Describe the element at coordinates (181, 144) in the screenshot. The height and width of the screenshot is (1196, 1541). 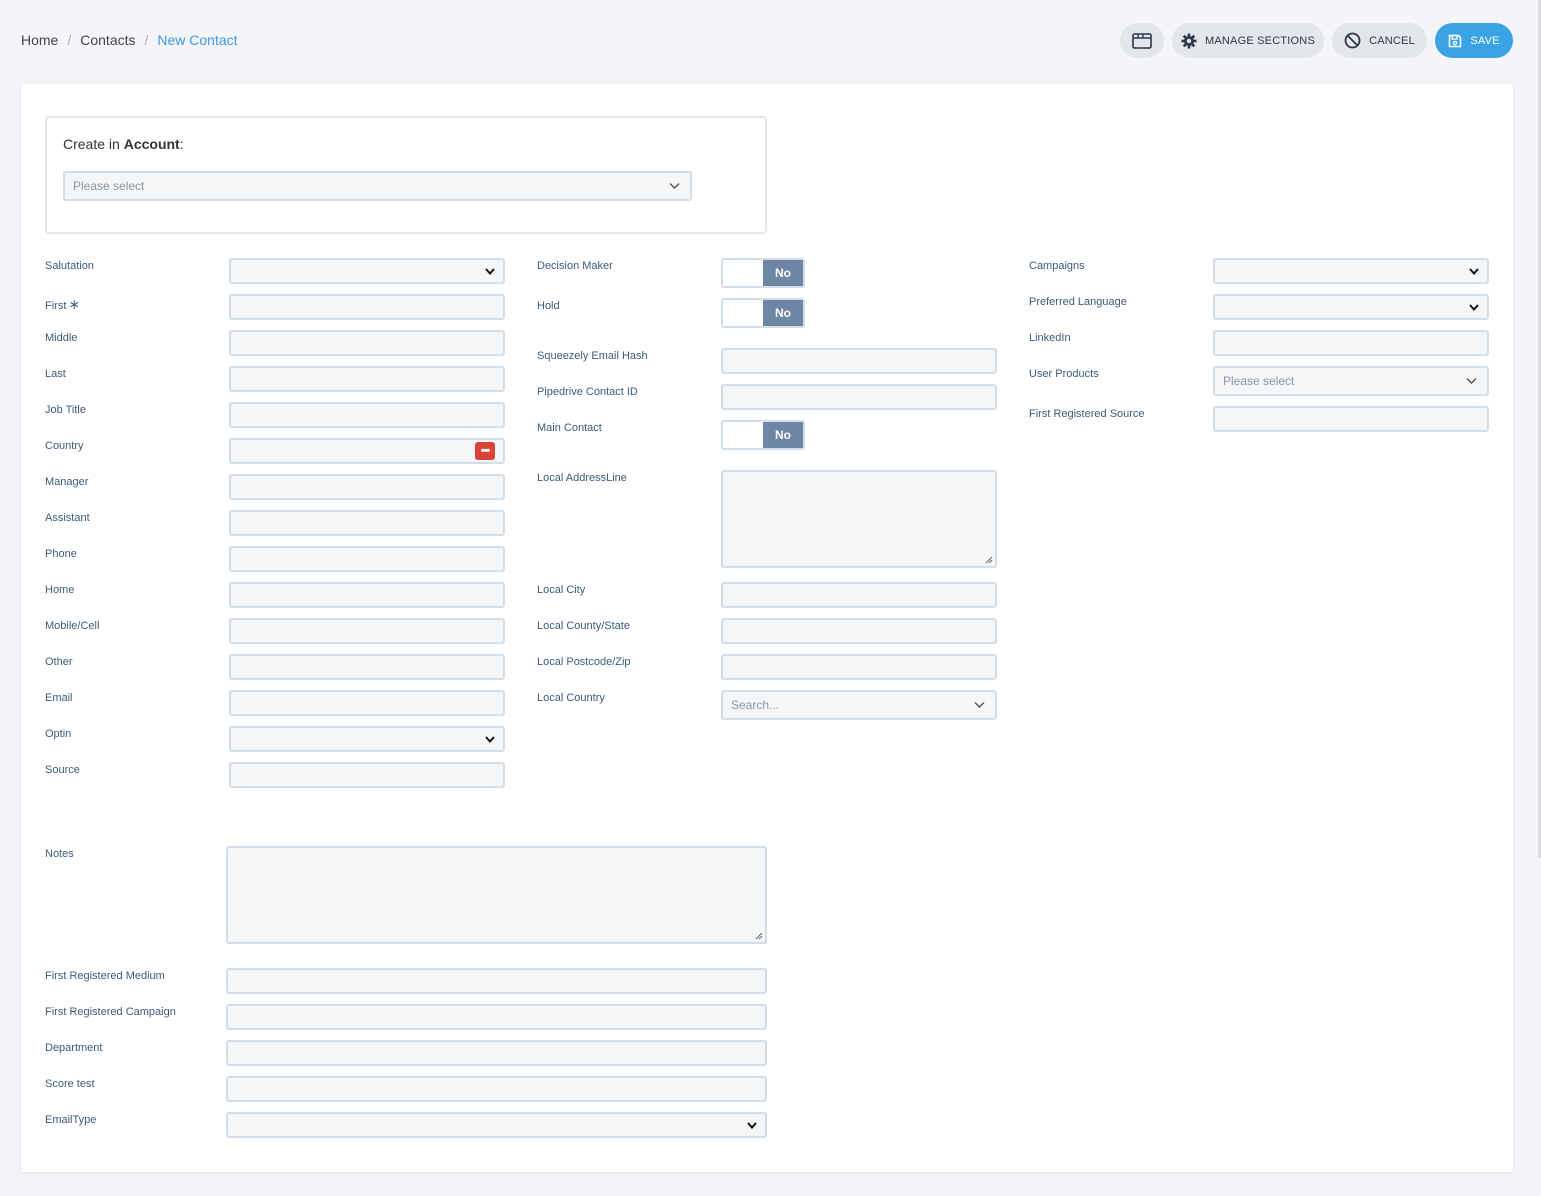
I see `account-title-suffix: :` at that location.